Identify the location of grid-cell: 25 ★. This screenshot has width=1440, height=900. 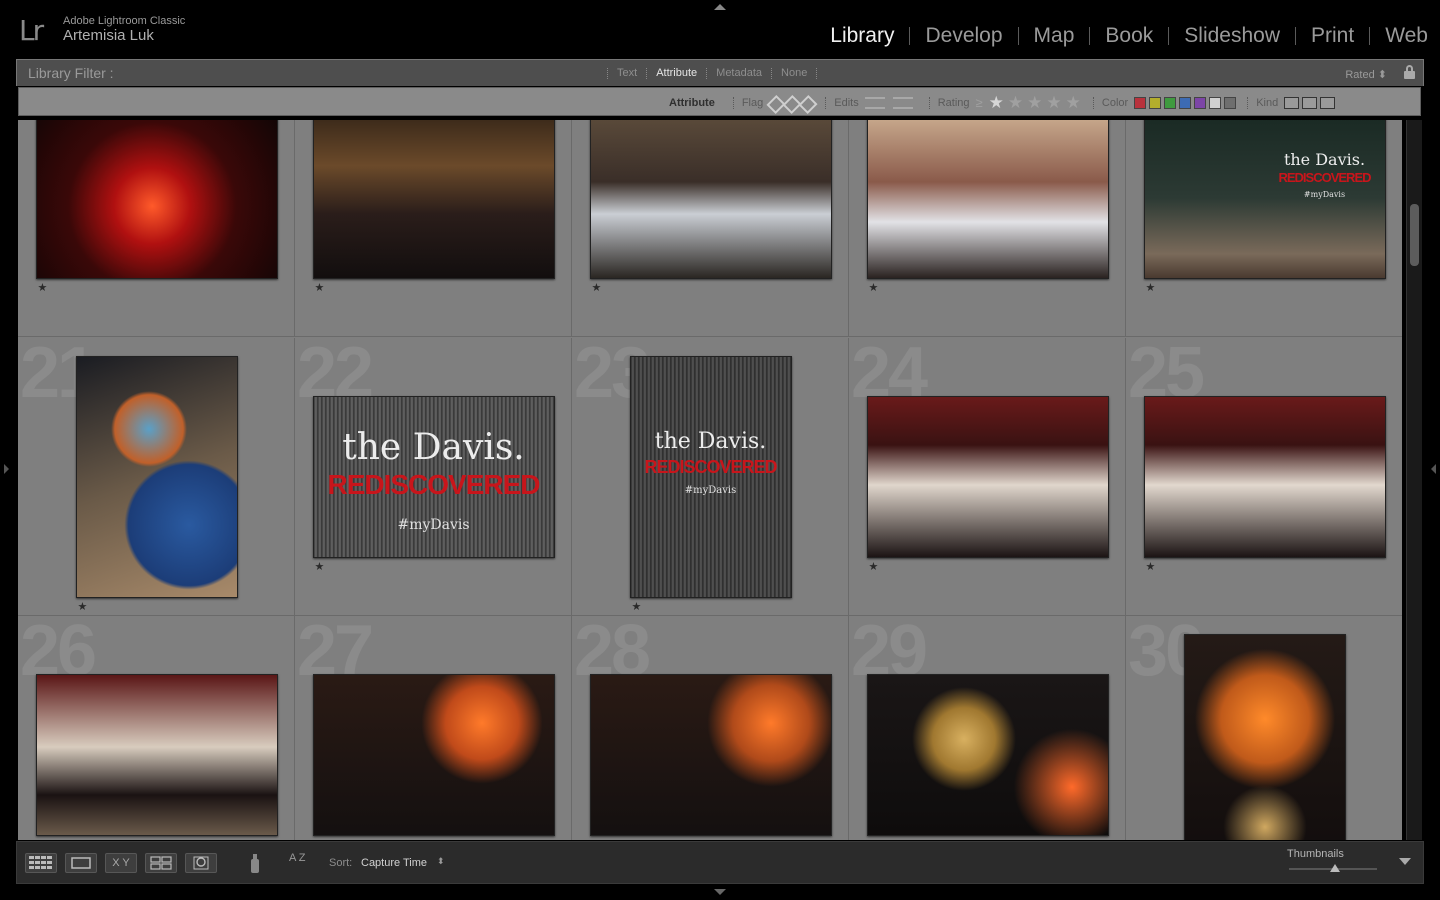
(1264, 477).